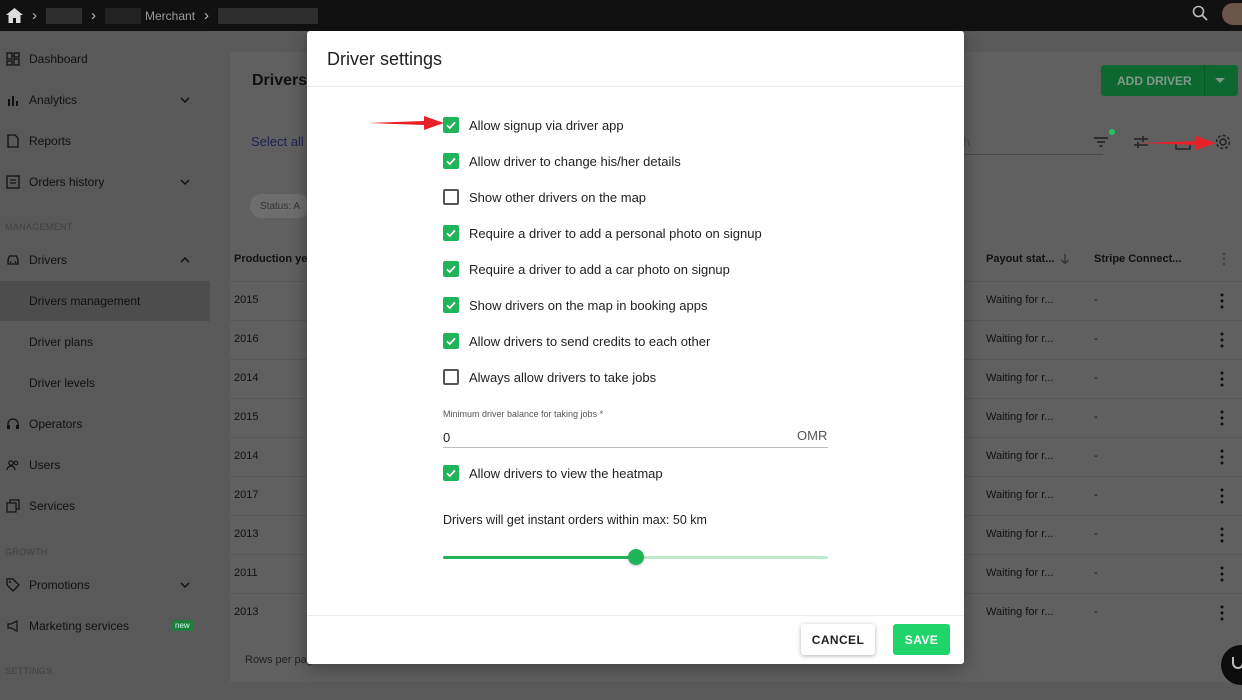  Describe the element at coordinates (523, 414) in the screenshot. I see `min-balance-label: Minimum driver balance for taking jobs *` at that location.